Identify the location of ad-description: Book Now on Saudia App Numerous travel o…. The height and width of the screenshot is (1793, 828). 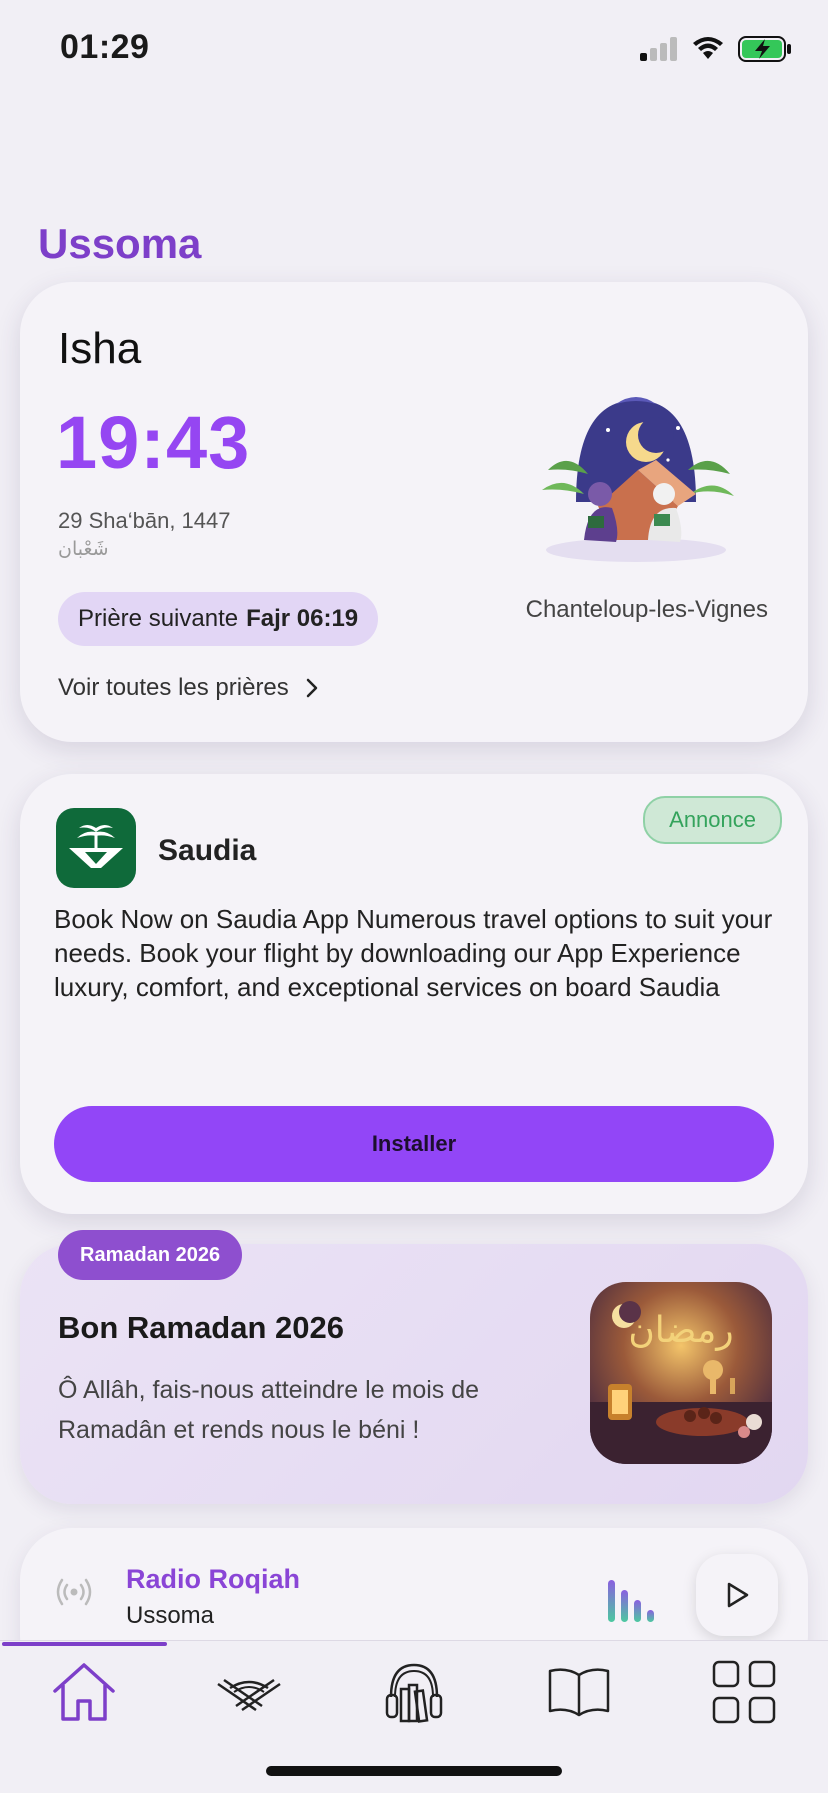
(413, 953).